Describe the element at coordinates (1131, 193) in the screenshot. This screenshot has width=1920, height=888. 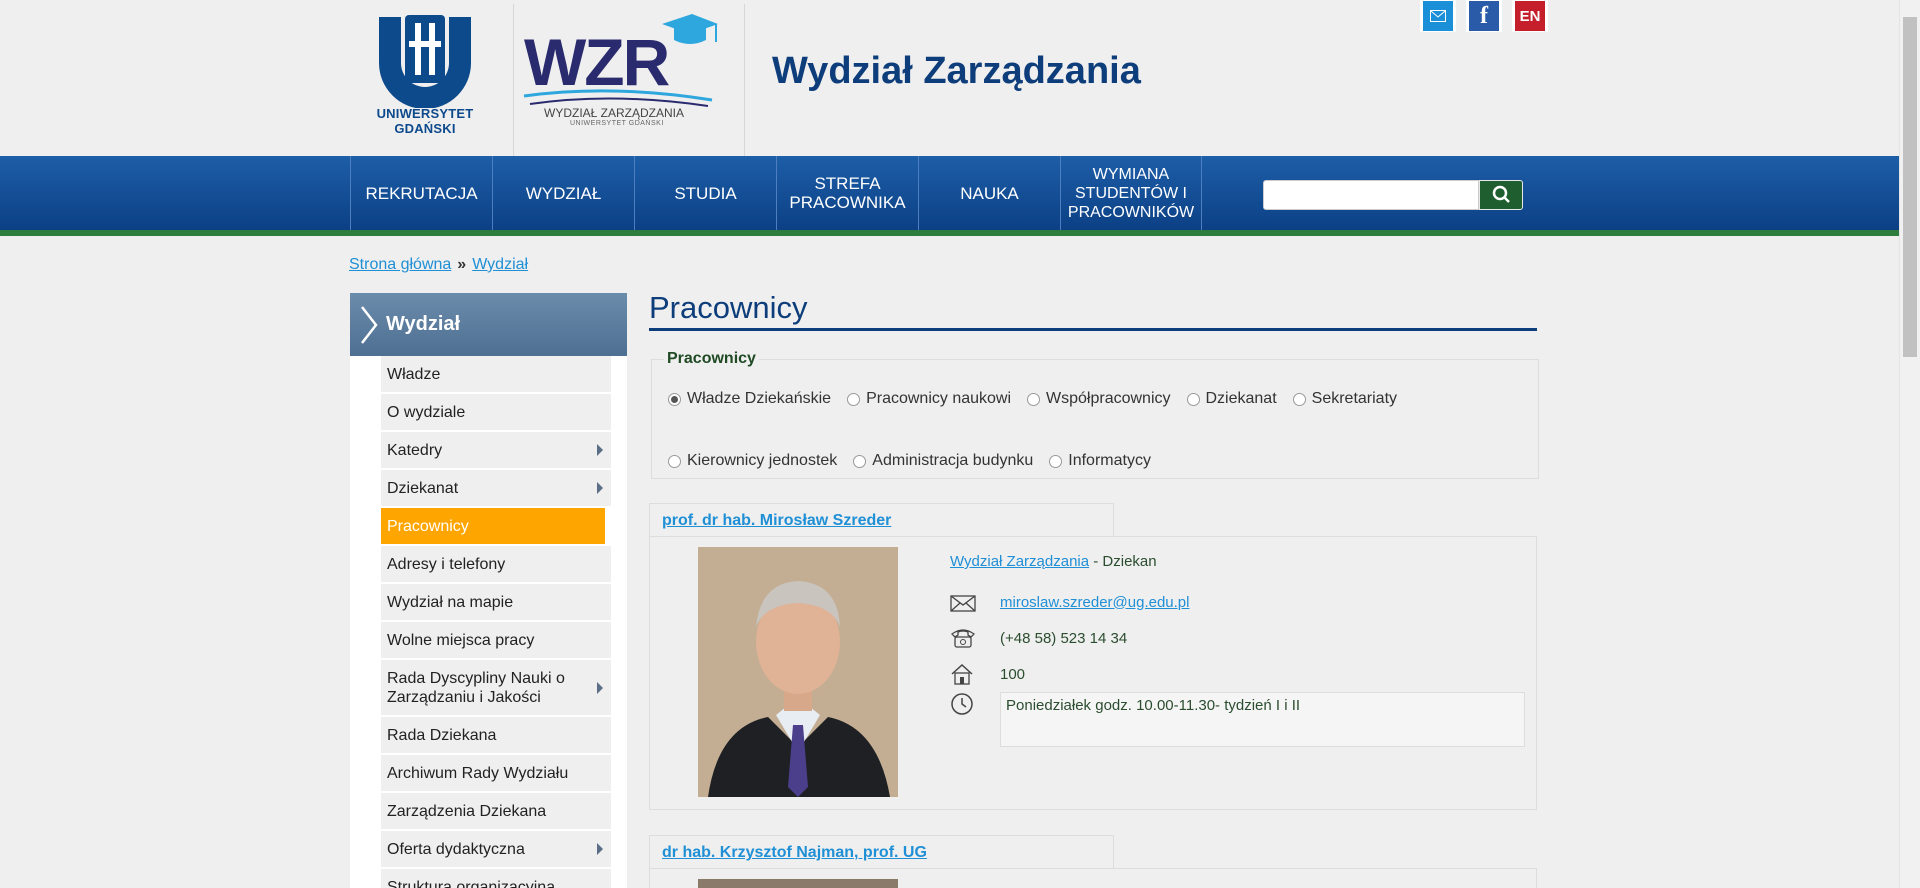
I see `nav-item-wymiana: WYMIANA STUDENTÓW I PRACOWNIKÓW` at that location.